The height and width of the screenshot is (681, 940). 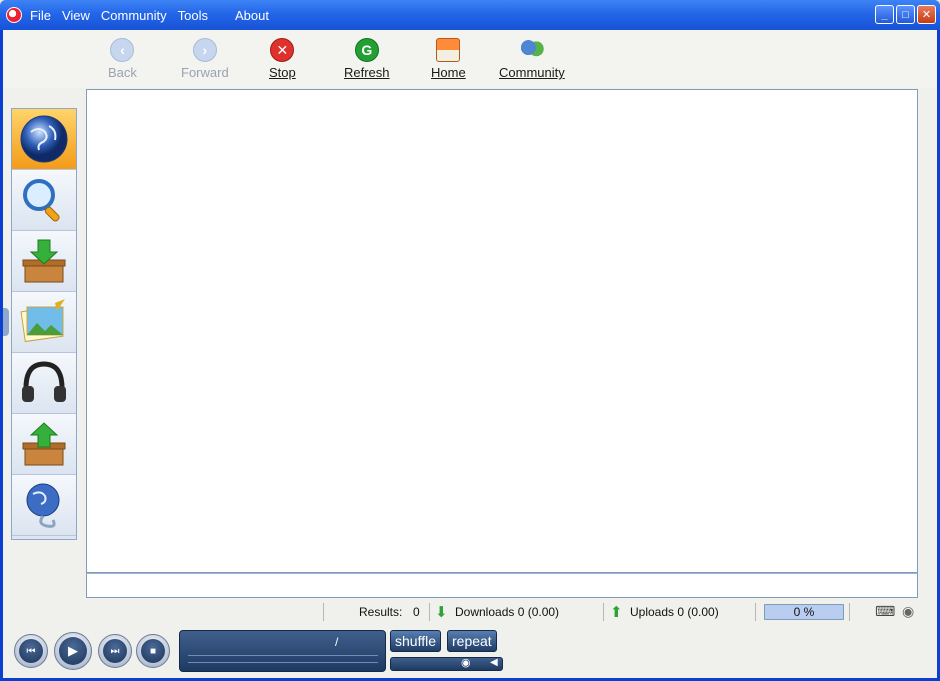 What do you see at coordinates (804, 612) in the screenshot?
I see `overall-progress-bar: 0 %` at bounding box center [804, 612].